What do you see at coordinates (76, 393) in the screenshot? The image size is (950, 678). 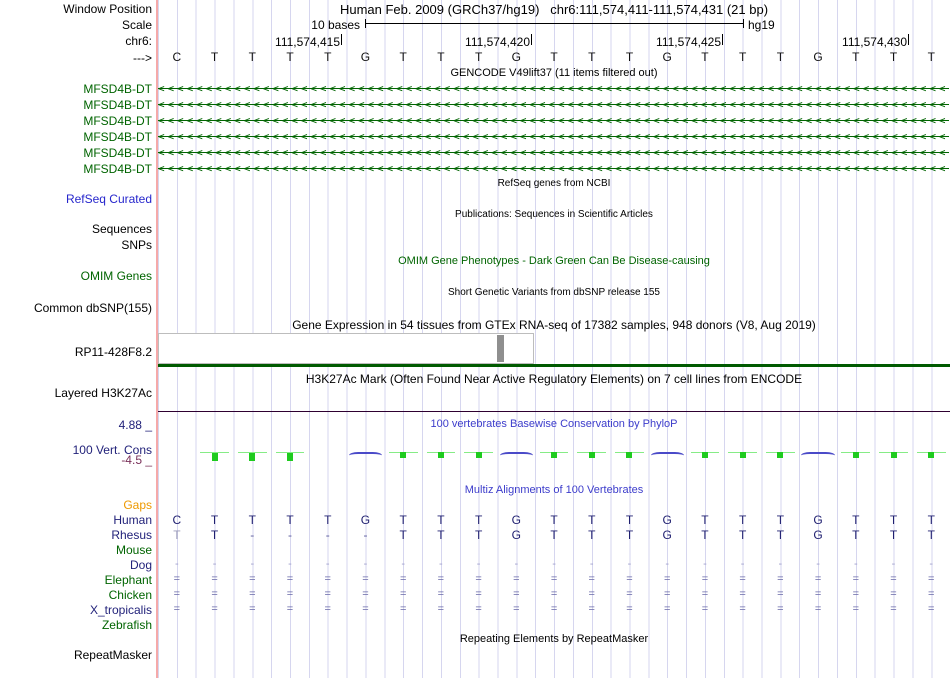 I see `track-label-h3k27ac: Layered H3K27Ac` at bounding box center [76, 393].